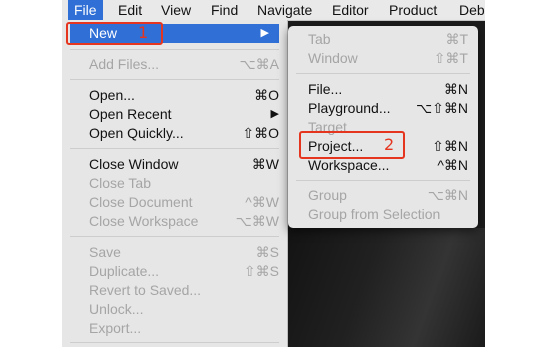 Image resolution: width=547 pixels, height=347 pixels. Describe the element at coordinates (184, 64) in the screenshot. I see `menu-item-add-files: Add Files... ⌥⌘A` at that location.